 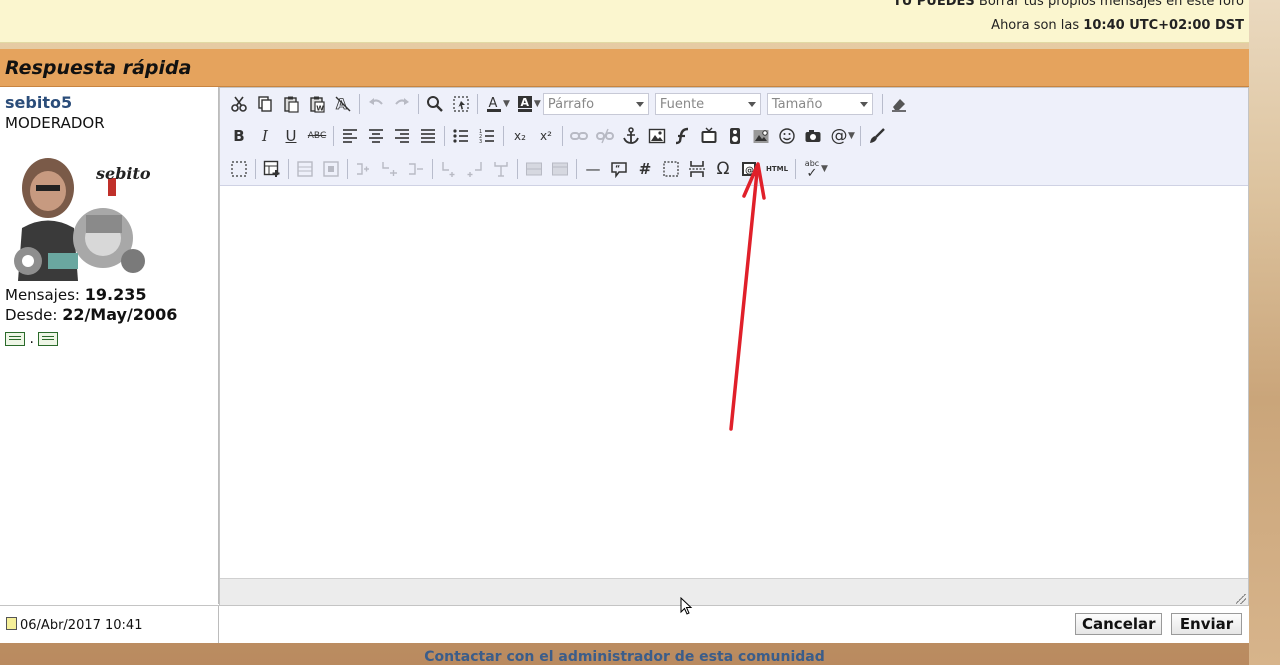 What do you see at coordinates (723, 169) in the screenshot?
I see `special-char-button: Ω` at bounding box center [723, 169].